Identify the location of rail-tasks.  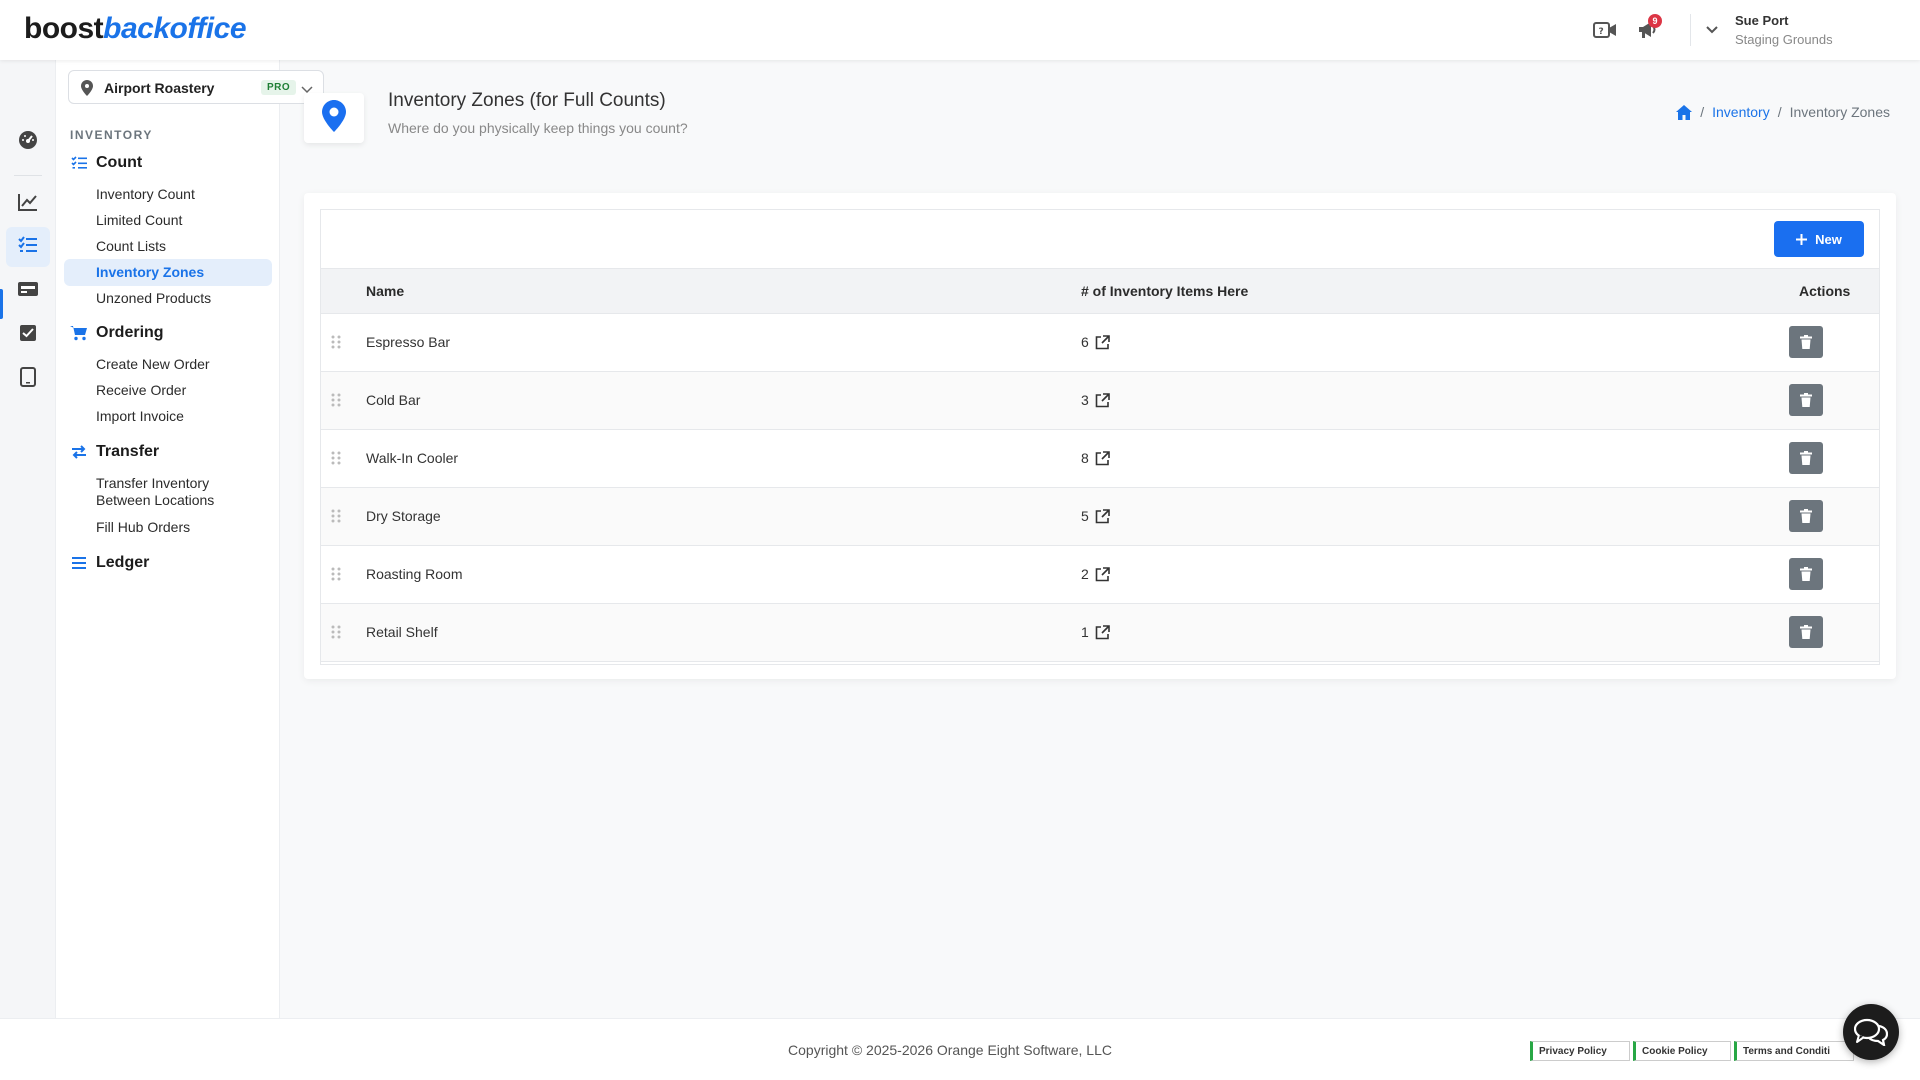
(28, 335).